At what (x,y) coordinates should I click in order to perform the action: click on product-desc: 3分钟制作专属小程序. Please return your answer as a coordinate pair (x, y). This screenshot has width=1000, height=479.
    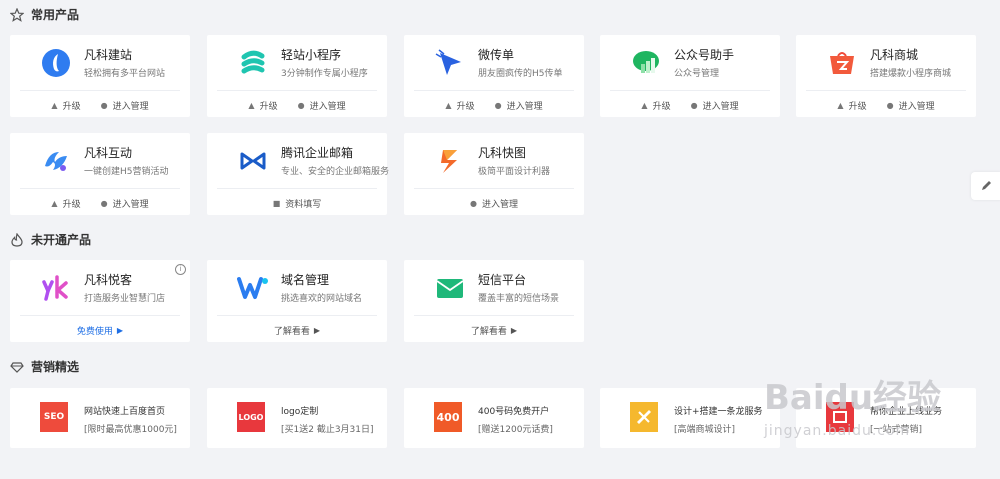
    Looking at the image, I should click on (324, 74).